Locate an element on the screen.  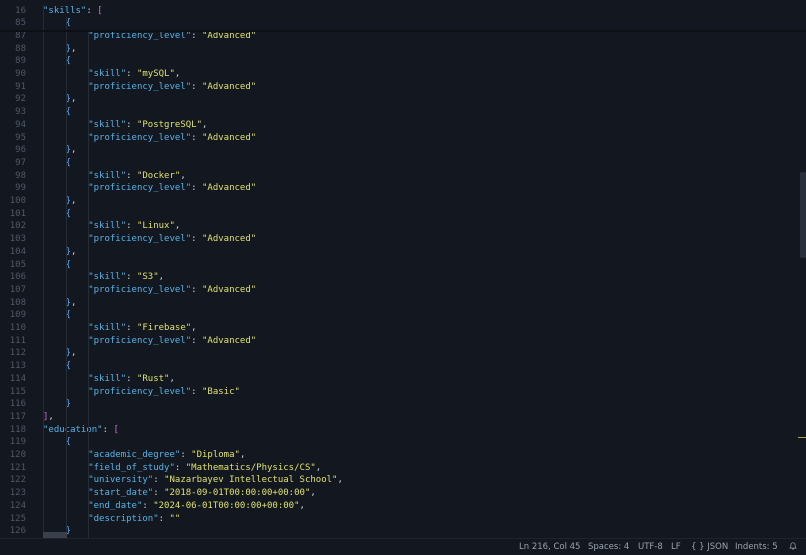
code-line: 90 "skill": "mySQL", is located at coordinates (403, 74).